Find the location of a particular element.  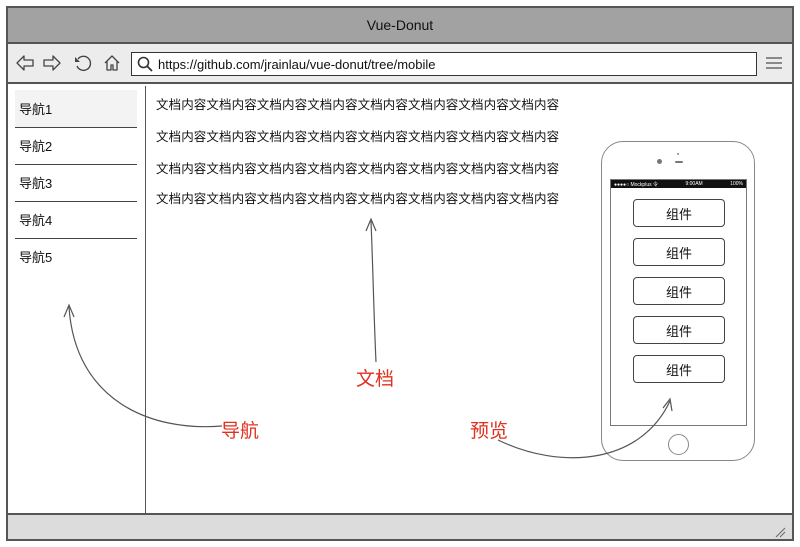

reload-icon is located at coordinates (83, 63).